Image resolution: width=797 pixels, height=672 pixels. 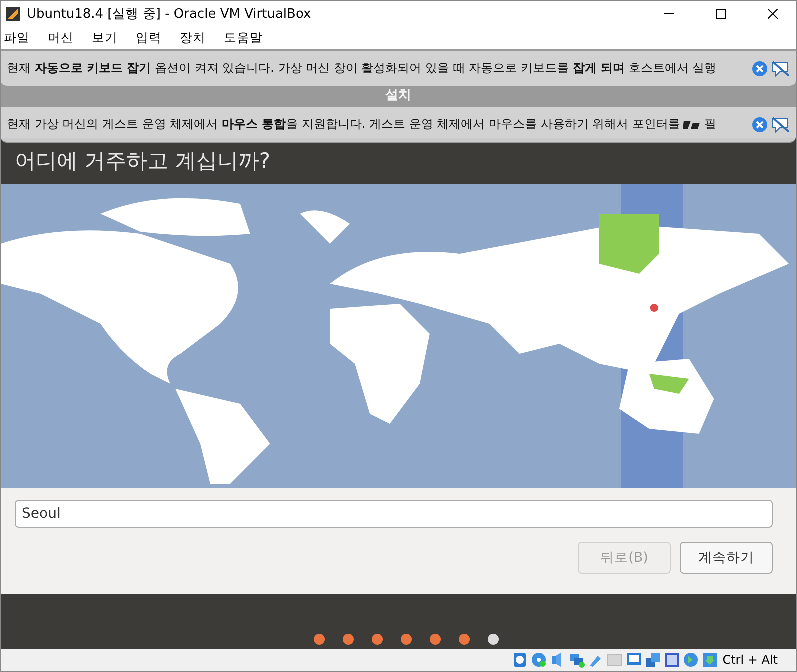 What do you see at coordinates (710, 124) in the screenshot?
I see `notification-text: 필` at bounding box center [710, 124].